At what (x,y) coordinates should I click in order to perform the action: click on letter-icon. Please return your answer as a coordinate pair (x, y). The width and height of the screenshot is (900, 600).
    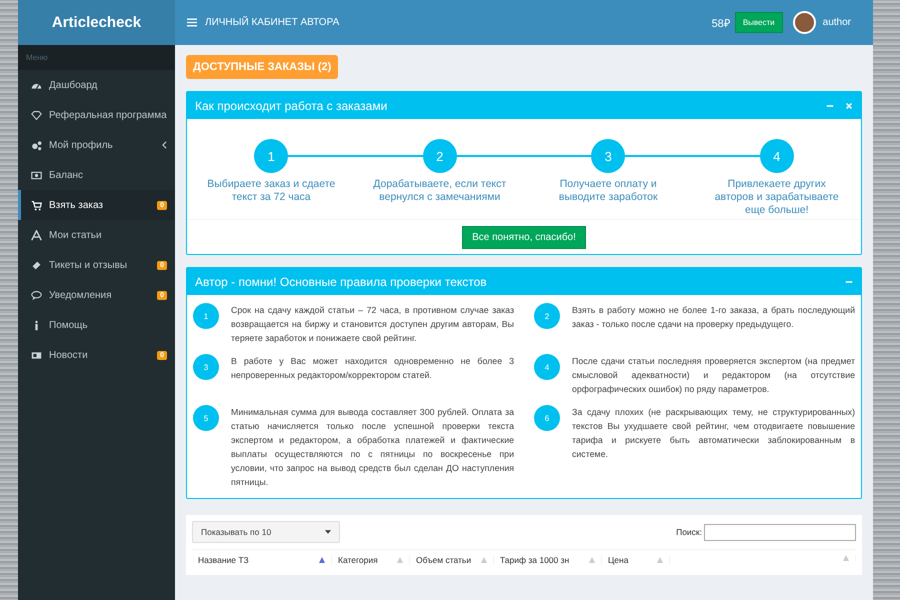
    Looking at the image, I should click on (36, 235).